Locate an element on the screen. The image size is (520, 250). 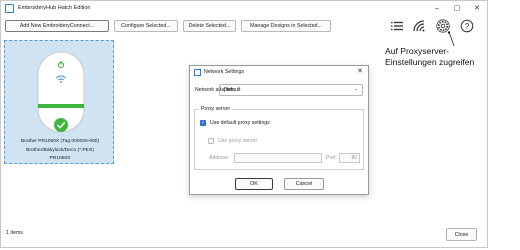
title-bar: EmbroideryHub Hatch Edition – ▢ ✕ is located at coordinates (244, 8).